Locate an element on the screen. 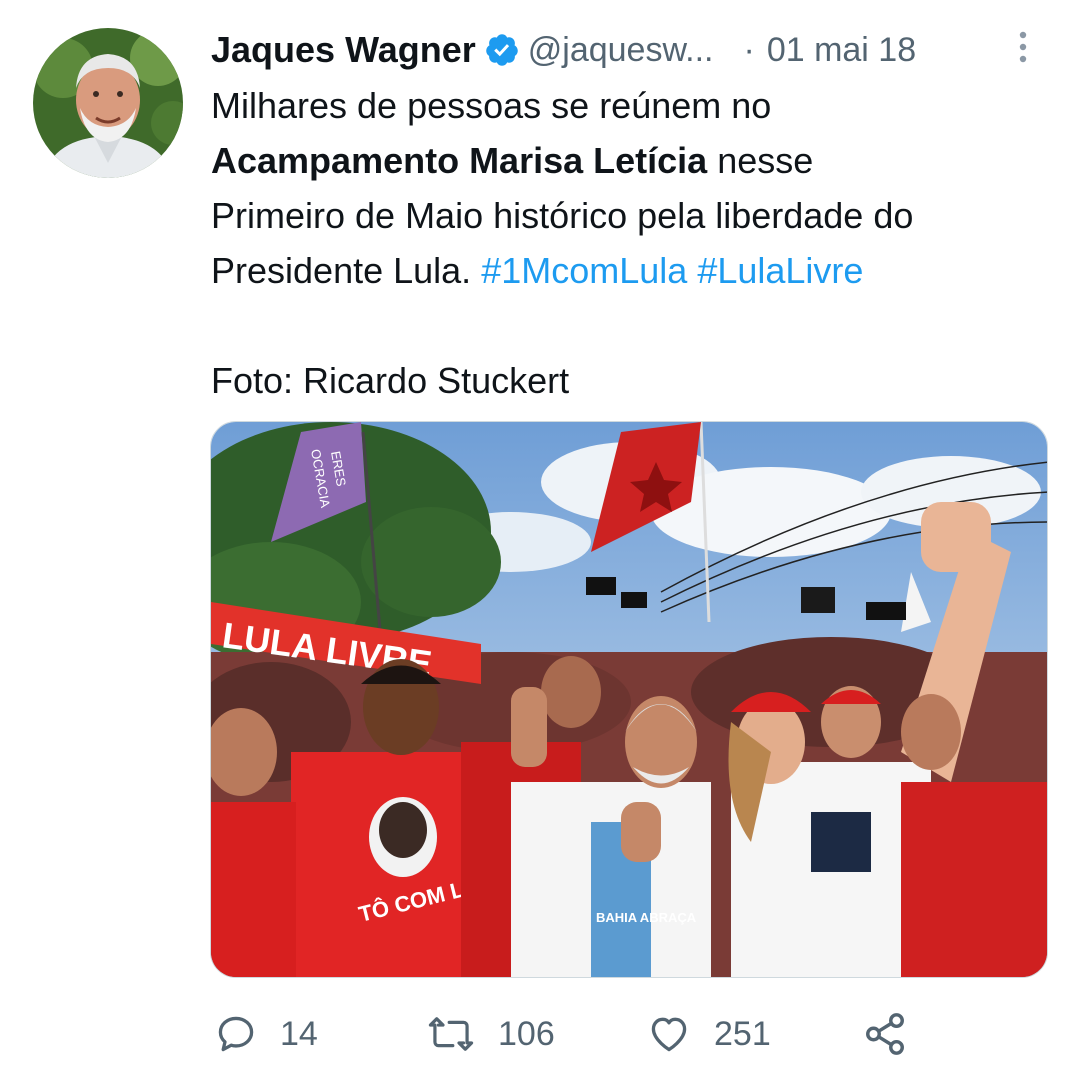 The width and height of the screenshot is (1076, 1071). bold-mention: Acampamento Marisa Letícia is located at coordinates (459, 160).